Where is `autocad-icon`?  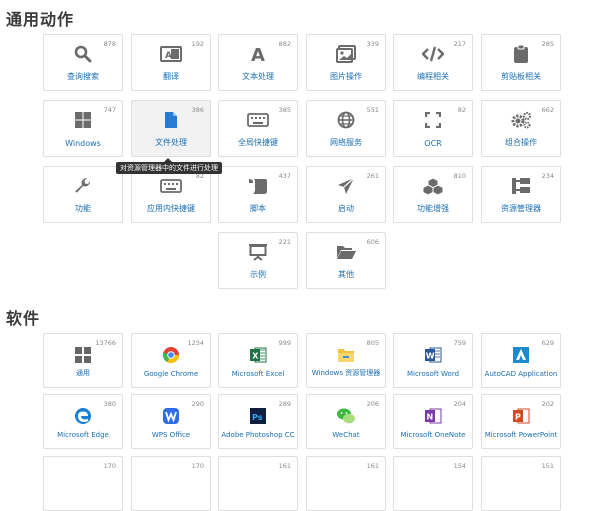
autocad-icon is located at coordinates (521, 355).